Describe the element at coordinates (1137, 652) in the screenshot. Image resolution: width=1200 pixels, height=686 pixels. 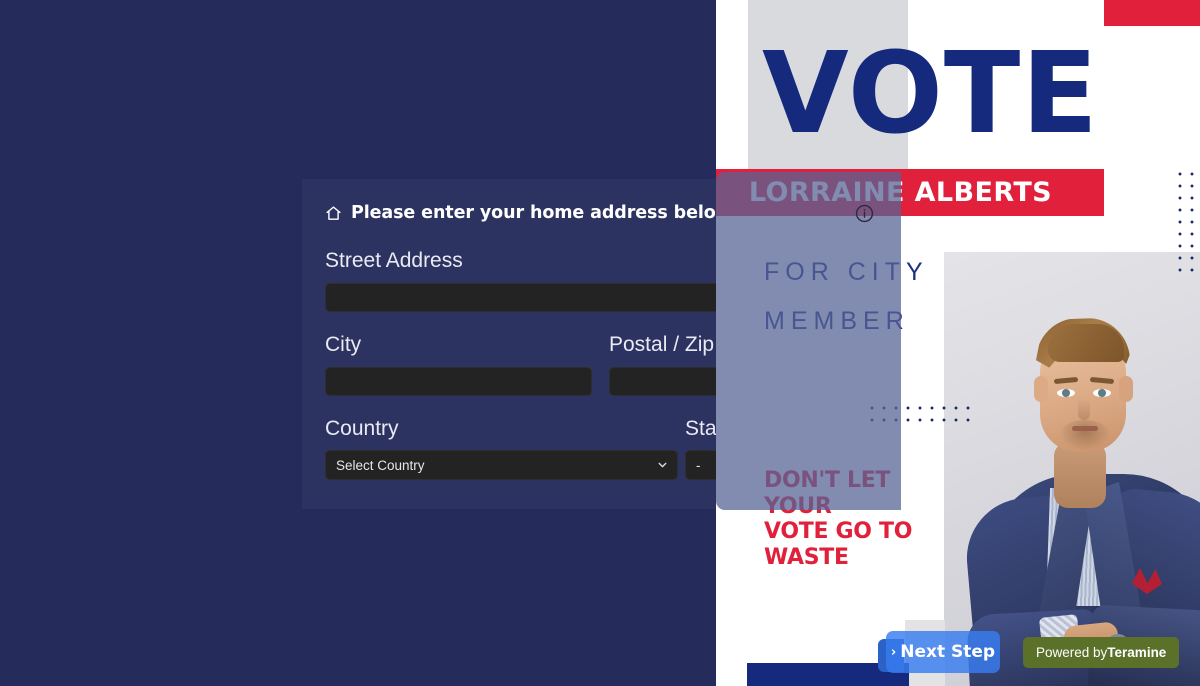
I see `powered-by-brand: Teramine` at that location.